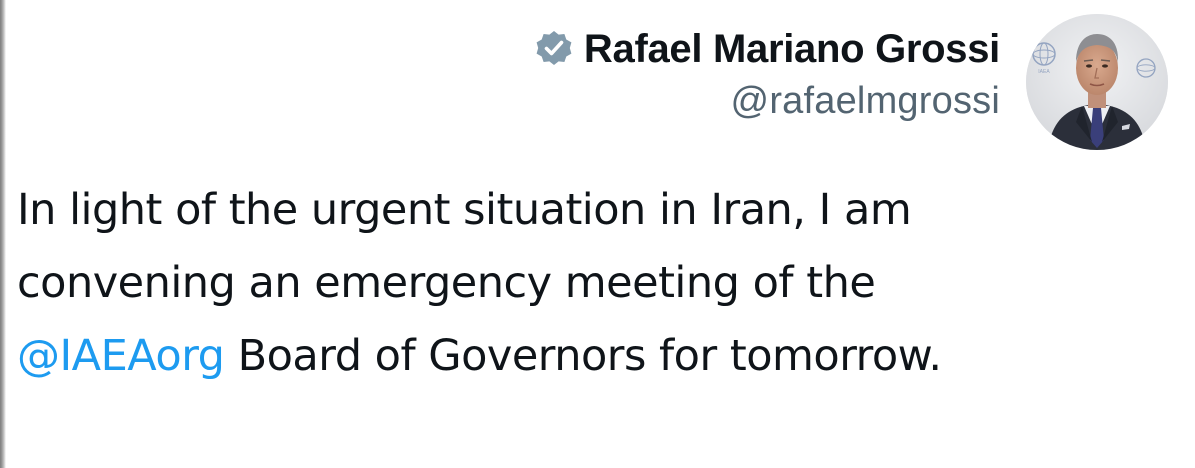  Describe the element at coordinates (583, 356) in the screenshot. I see `tweet-text-line-3-rest: Board of Governors for tomorrow.` at that location.